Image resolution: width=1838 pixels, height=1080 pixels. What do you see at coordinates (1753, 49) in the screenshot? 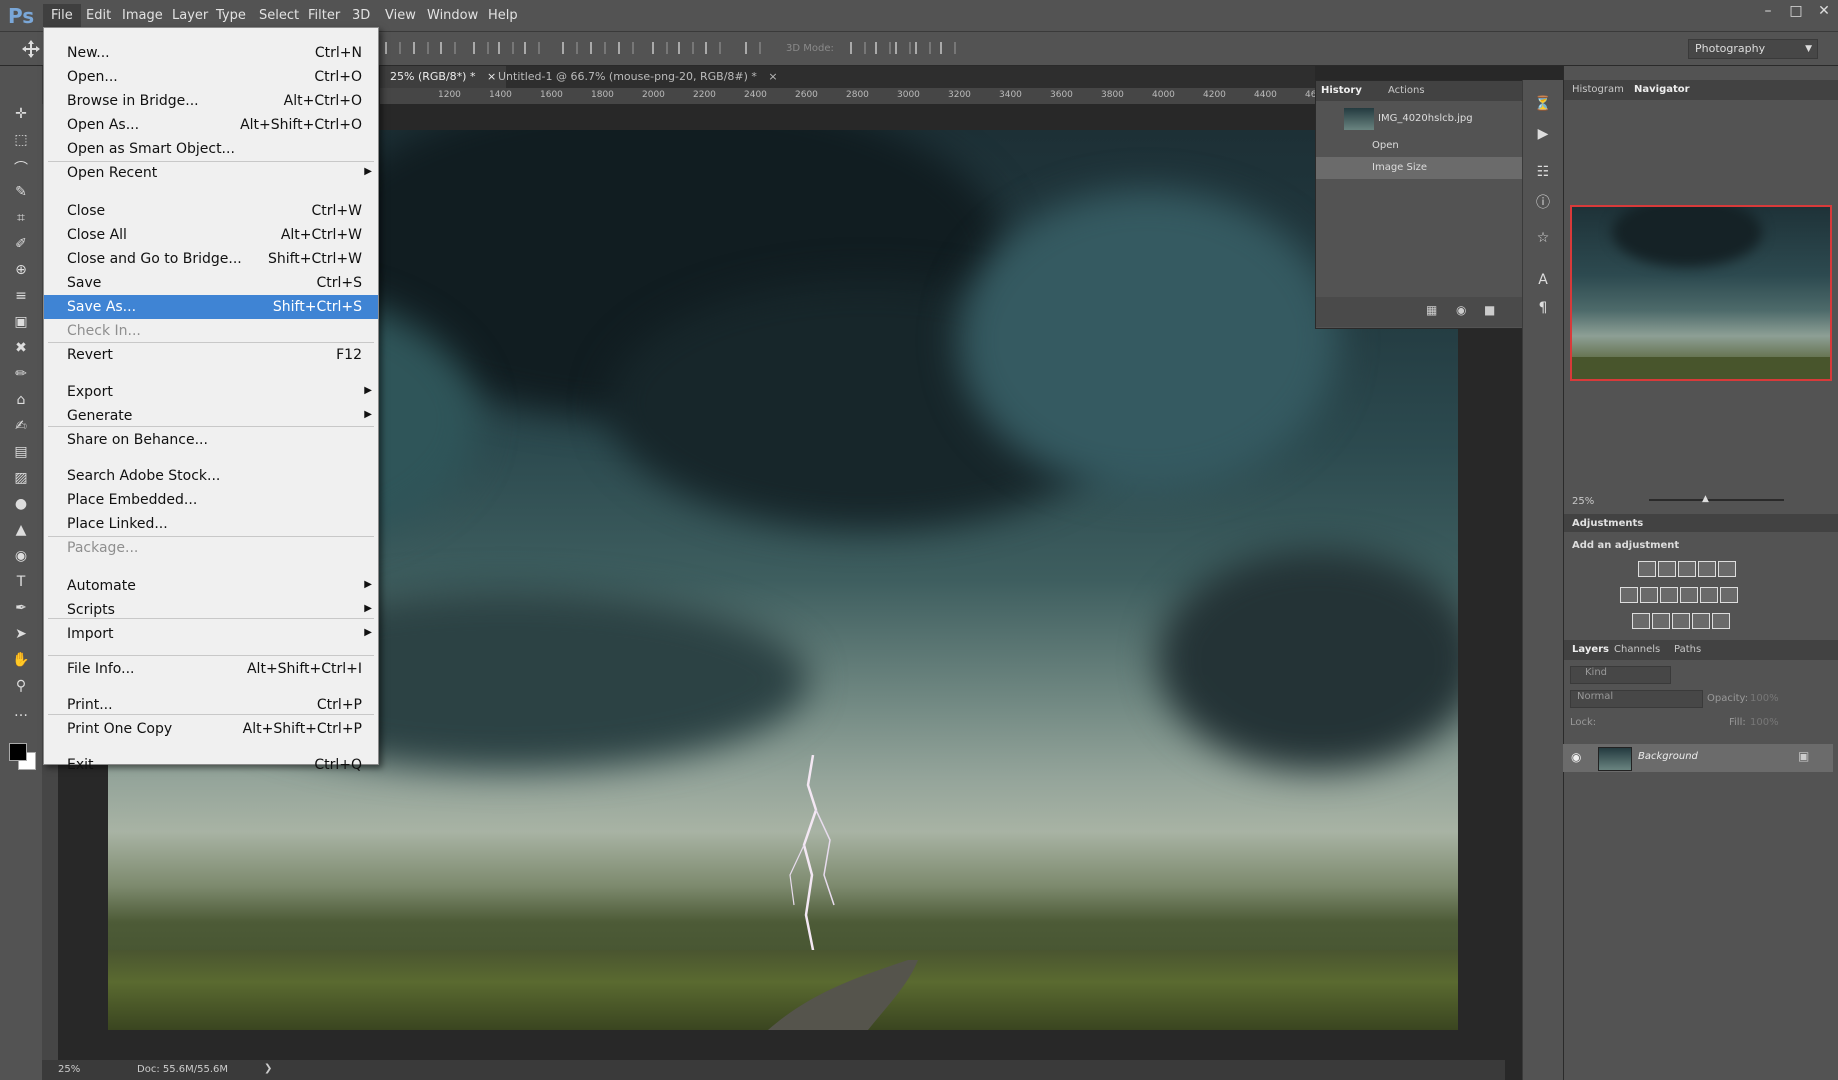
I see `workspace-select: Photography ▼` at bounding box center [1753, 49].